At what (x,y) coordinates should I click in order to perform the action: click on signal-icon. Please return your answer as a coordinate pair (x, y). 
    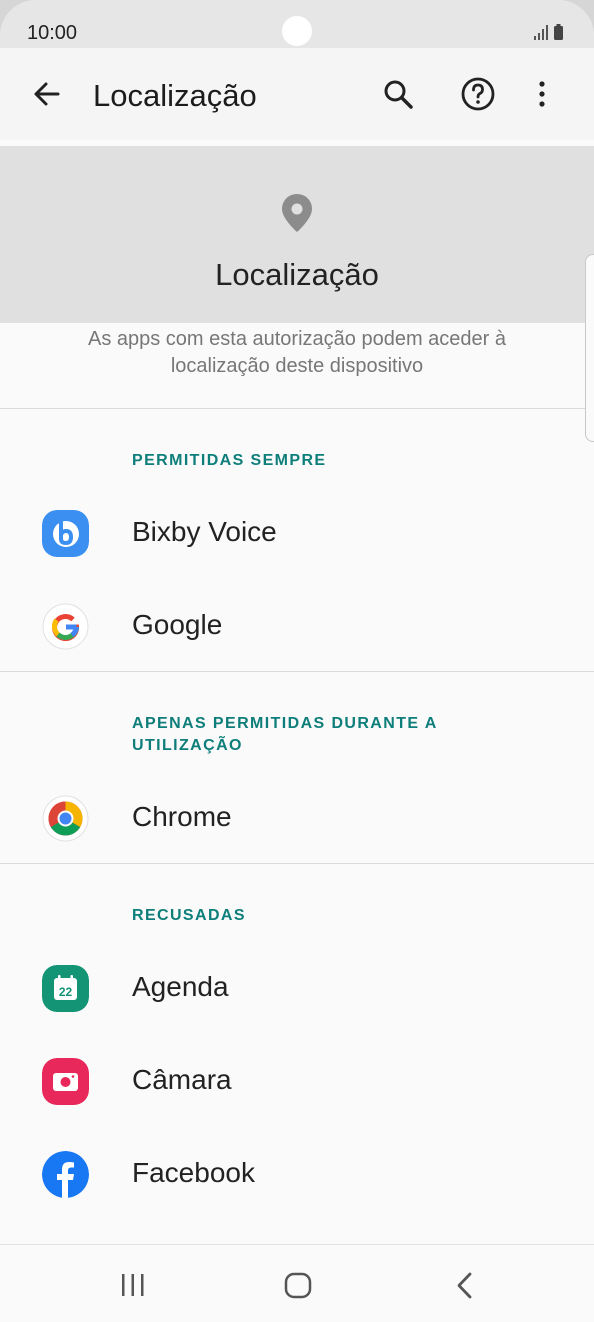
    Looking at the image, I should click on (541, 32).